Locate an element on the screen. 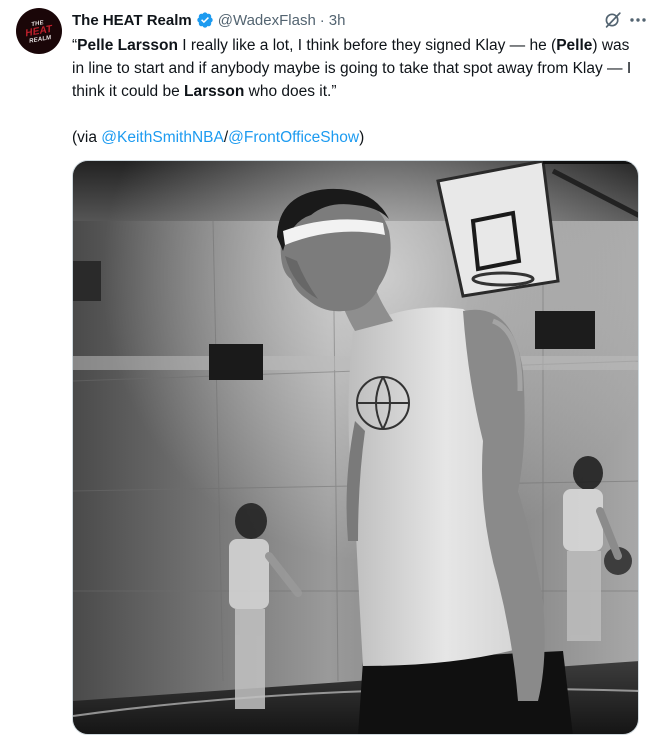 This screenshot has height=736, width=656. timestamp: 3h is located at coordinates (337, 20).